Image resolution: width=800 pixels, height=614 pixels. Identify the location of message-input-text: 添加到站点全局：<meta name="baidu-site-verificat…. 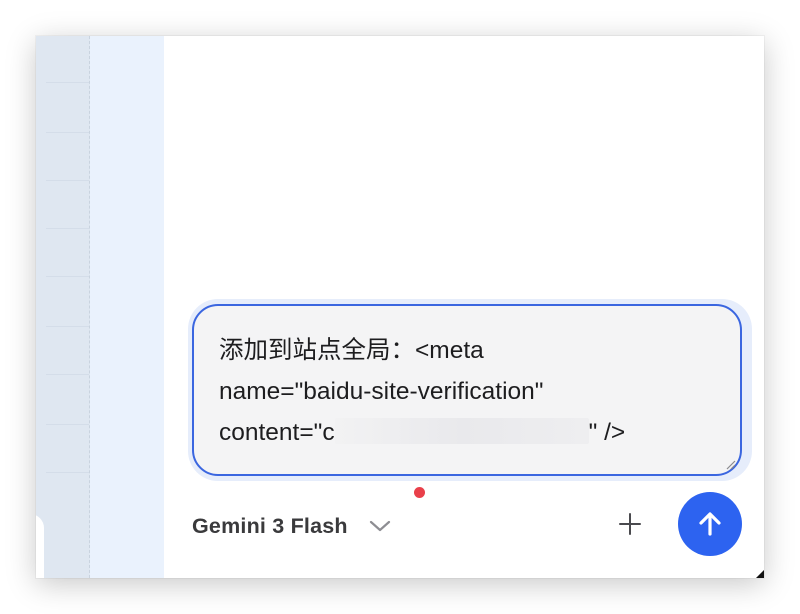
(469, 391).